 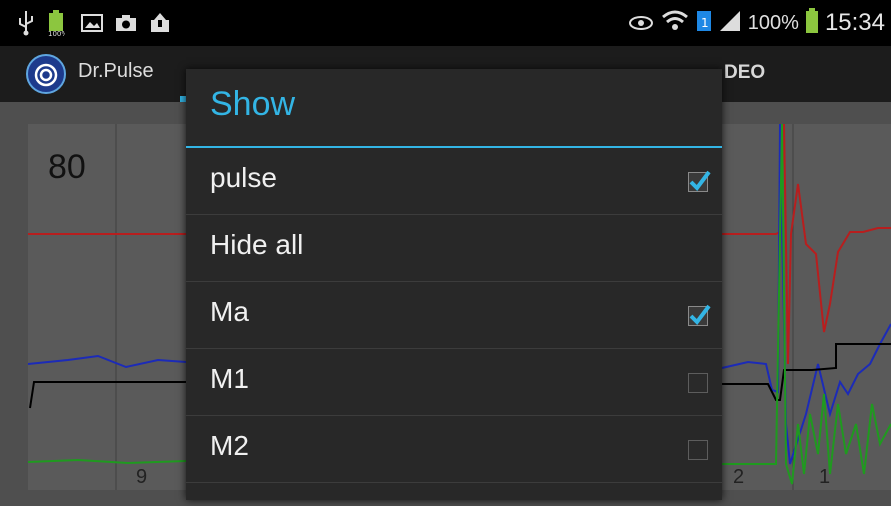 I want to click on option-pulse: pulse, so click(x=454, y=181).